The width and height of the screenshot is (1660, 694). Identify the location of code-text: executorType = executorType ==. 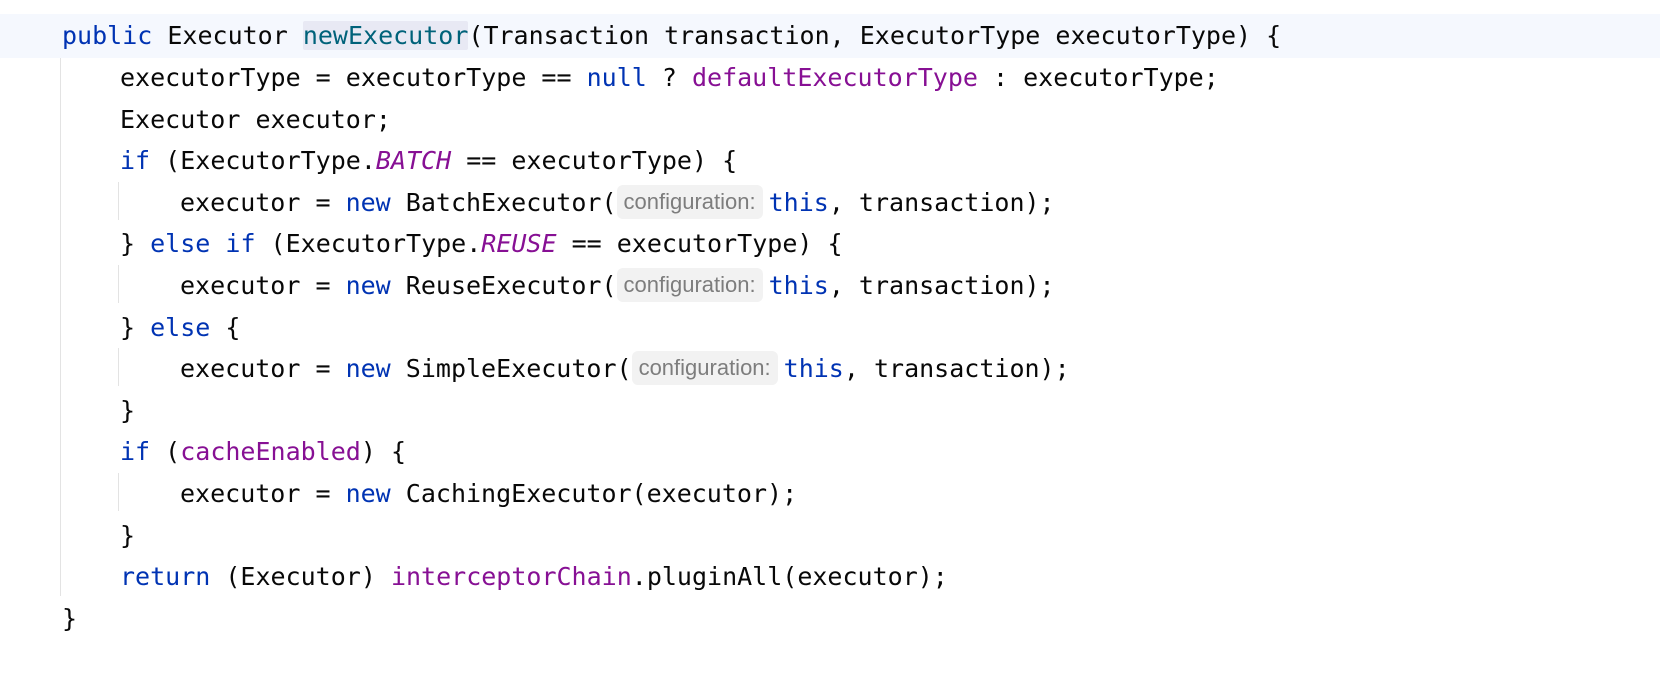
(353, 77).